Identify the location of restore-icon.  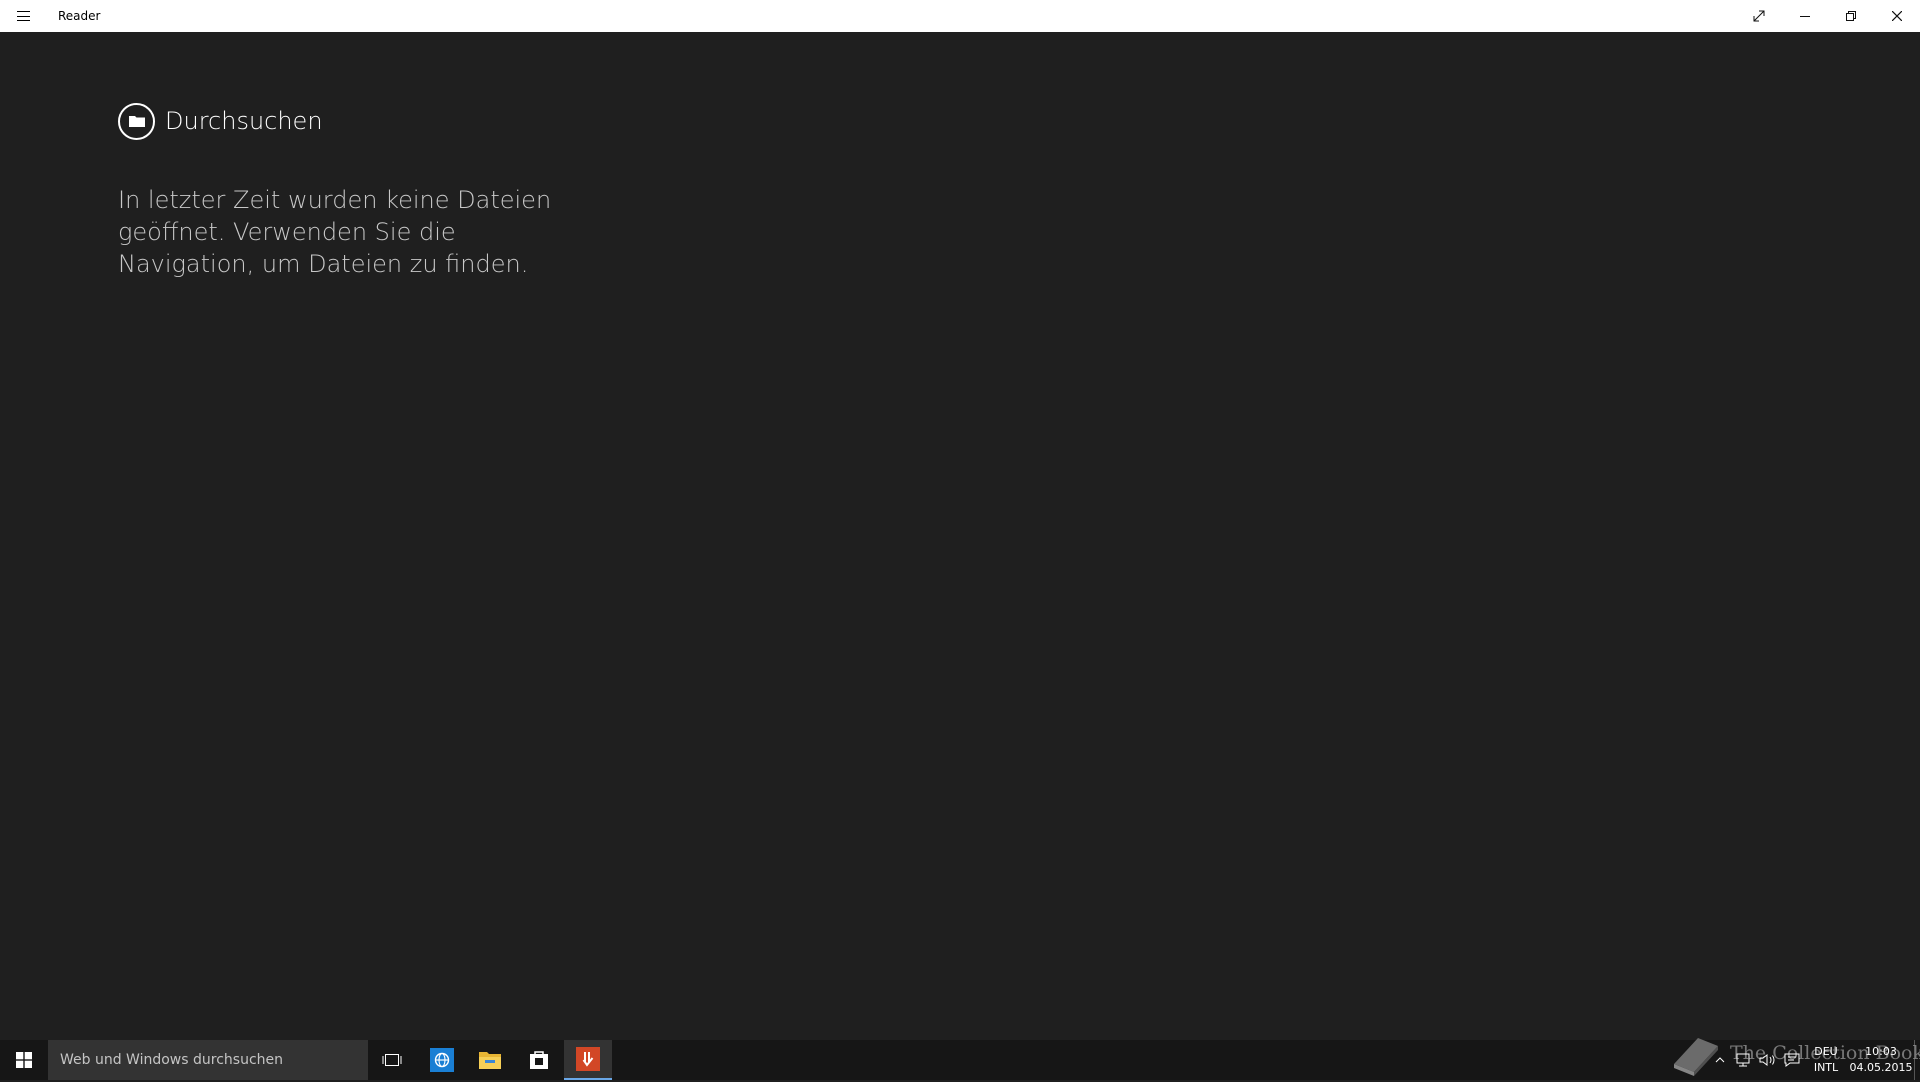
(1851, 16).